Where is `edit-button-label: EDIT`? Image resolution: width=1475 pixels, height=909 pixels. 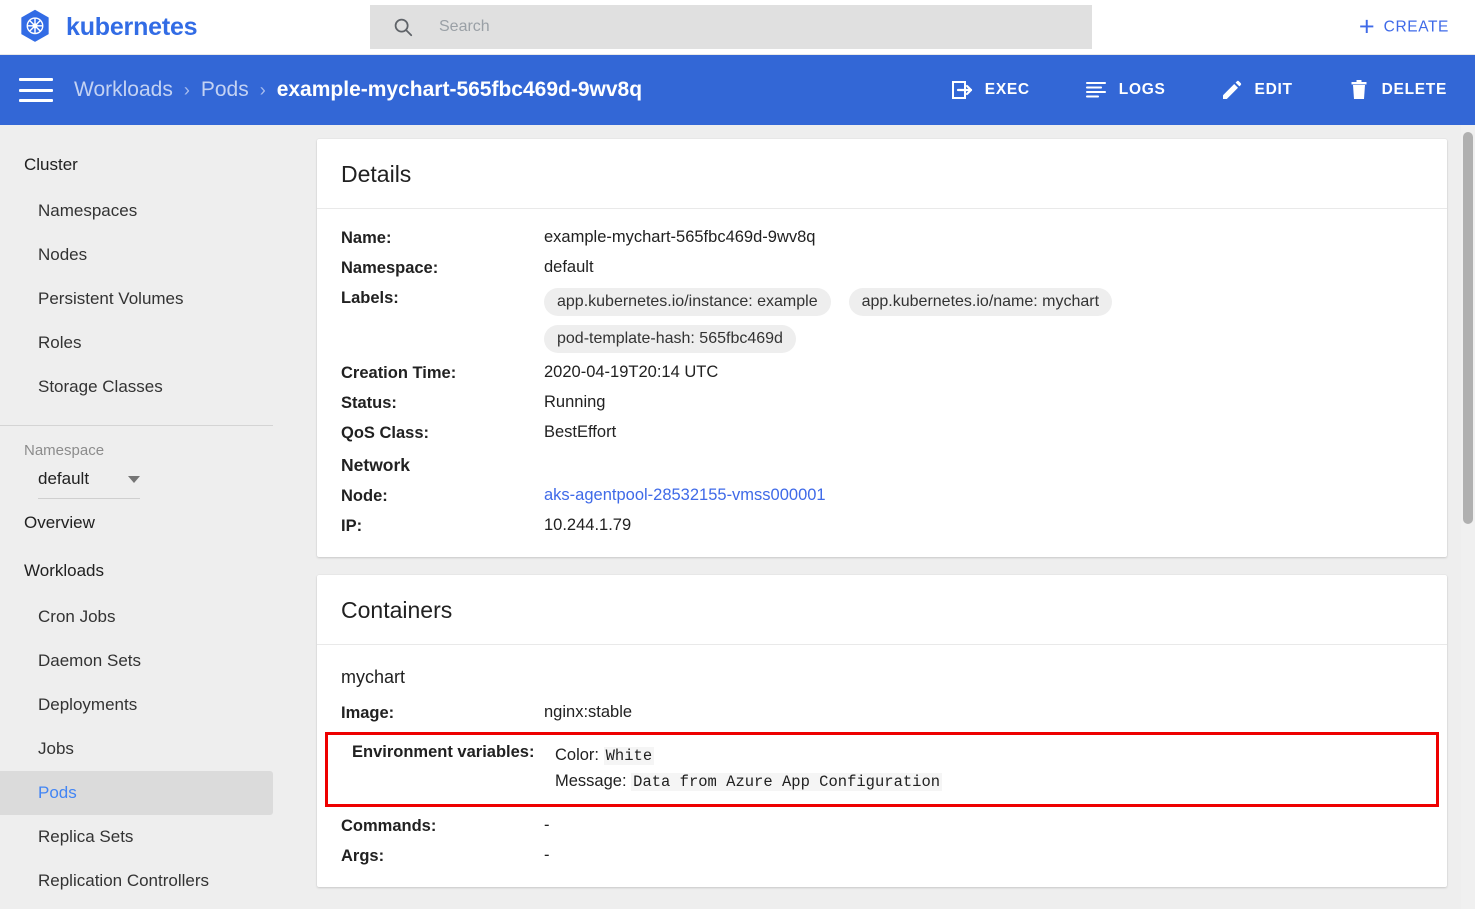
edit-button-label: EDIT is located at coordinates (1273, 89).